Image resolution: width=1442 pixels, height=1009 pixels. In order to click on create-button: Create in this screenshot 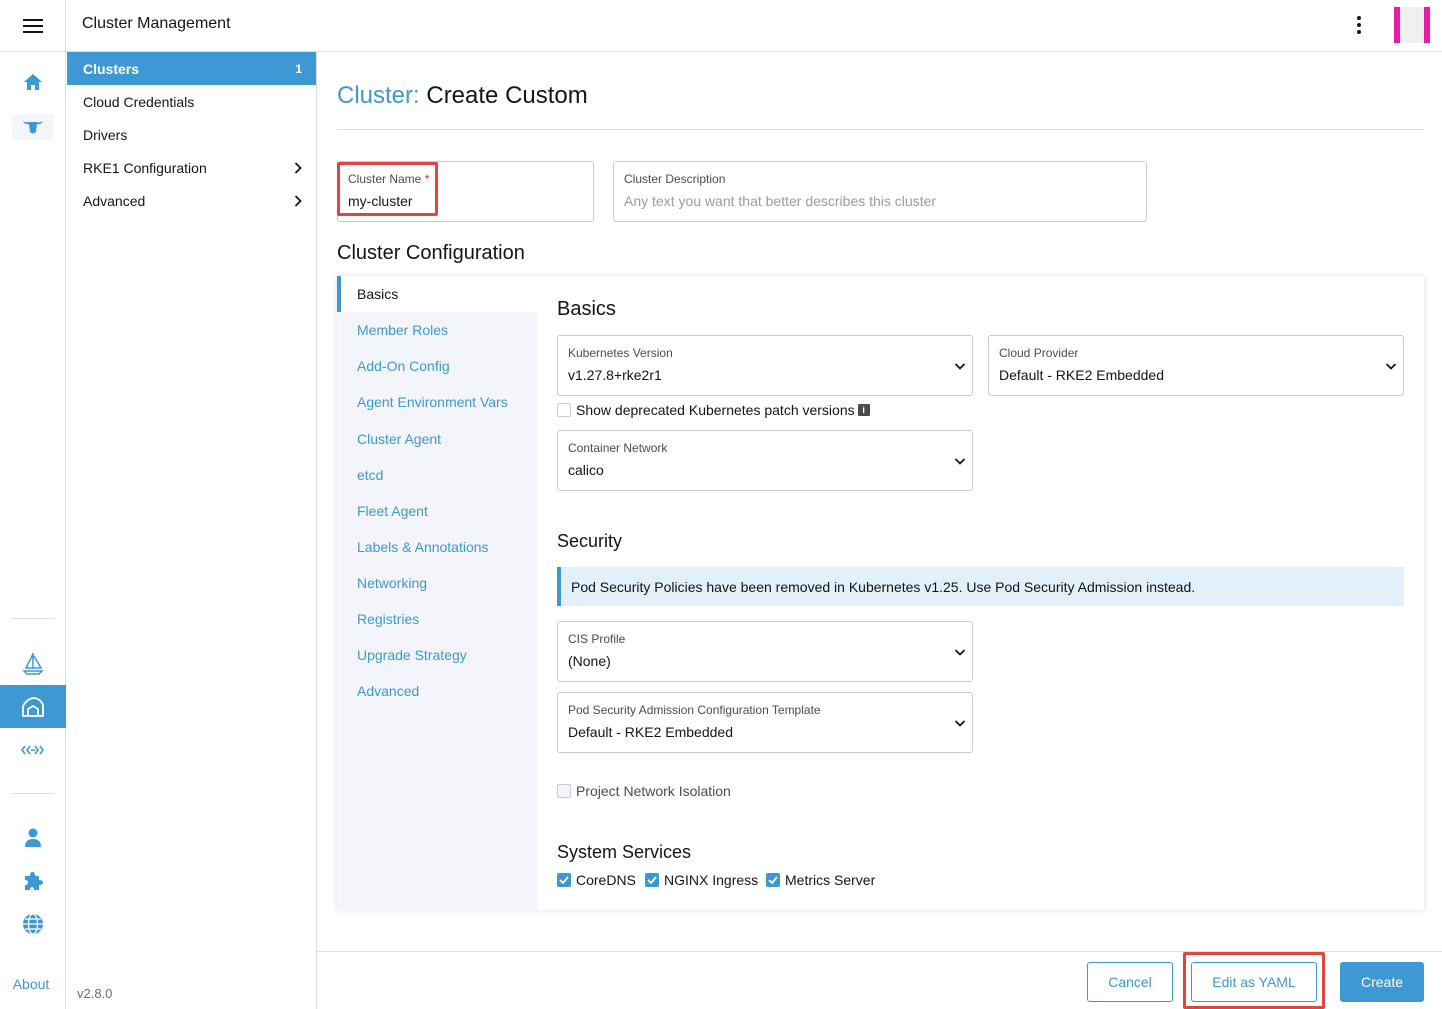, I will do `click(1382, 982)`.